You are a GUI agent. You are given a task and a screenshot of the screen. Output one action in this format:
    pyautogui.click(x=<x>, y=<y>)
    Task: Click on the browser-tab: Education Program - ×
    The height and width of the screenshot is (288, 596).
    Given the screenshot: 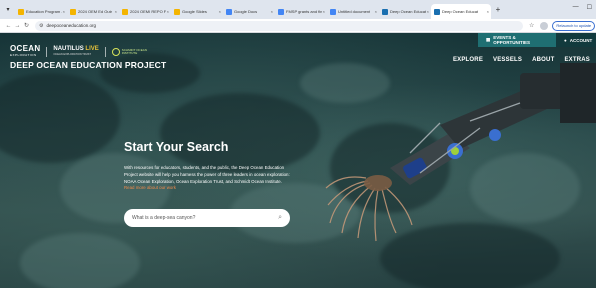 What is the action you would take?
    pyautogui.click(x=41, y=11)
    